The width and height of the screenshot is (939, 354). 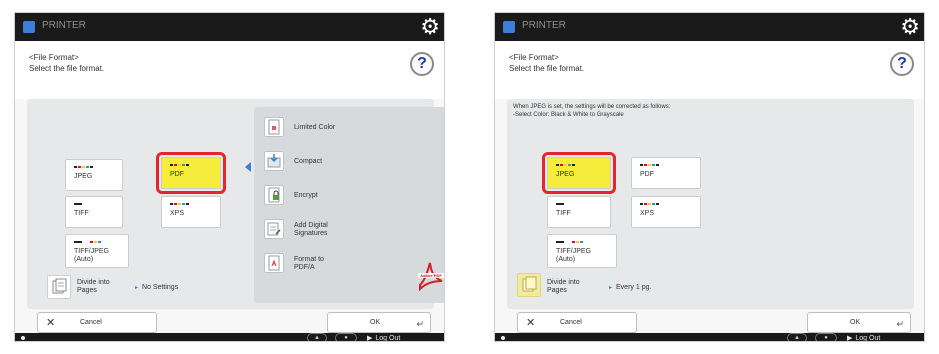 What do you see at coordinates (315, 127) in the screenshot?
I see `limited-color-label: Limited Color` at bounding box center [315, 127].